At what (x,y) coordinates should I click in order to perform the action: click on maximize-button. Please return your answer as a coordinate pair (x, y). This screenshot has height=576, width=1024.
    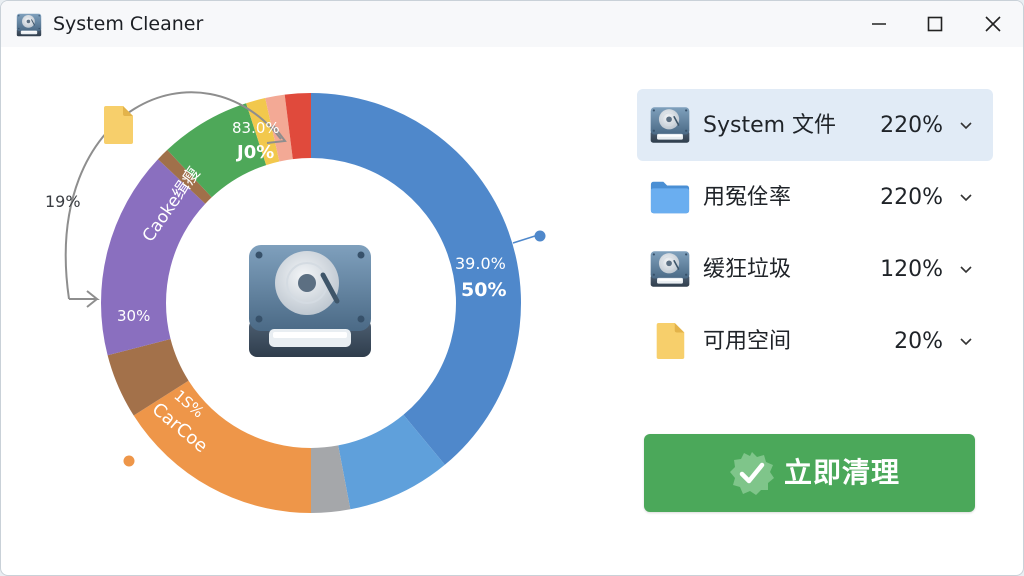
    Looking at the image, I should click on (935, 24).